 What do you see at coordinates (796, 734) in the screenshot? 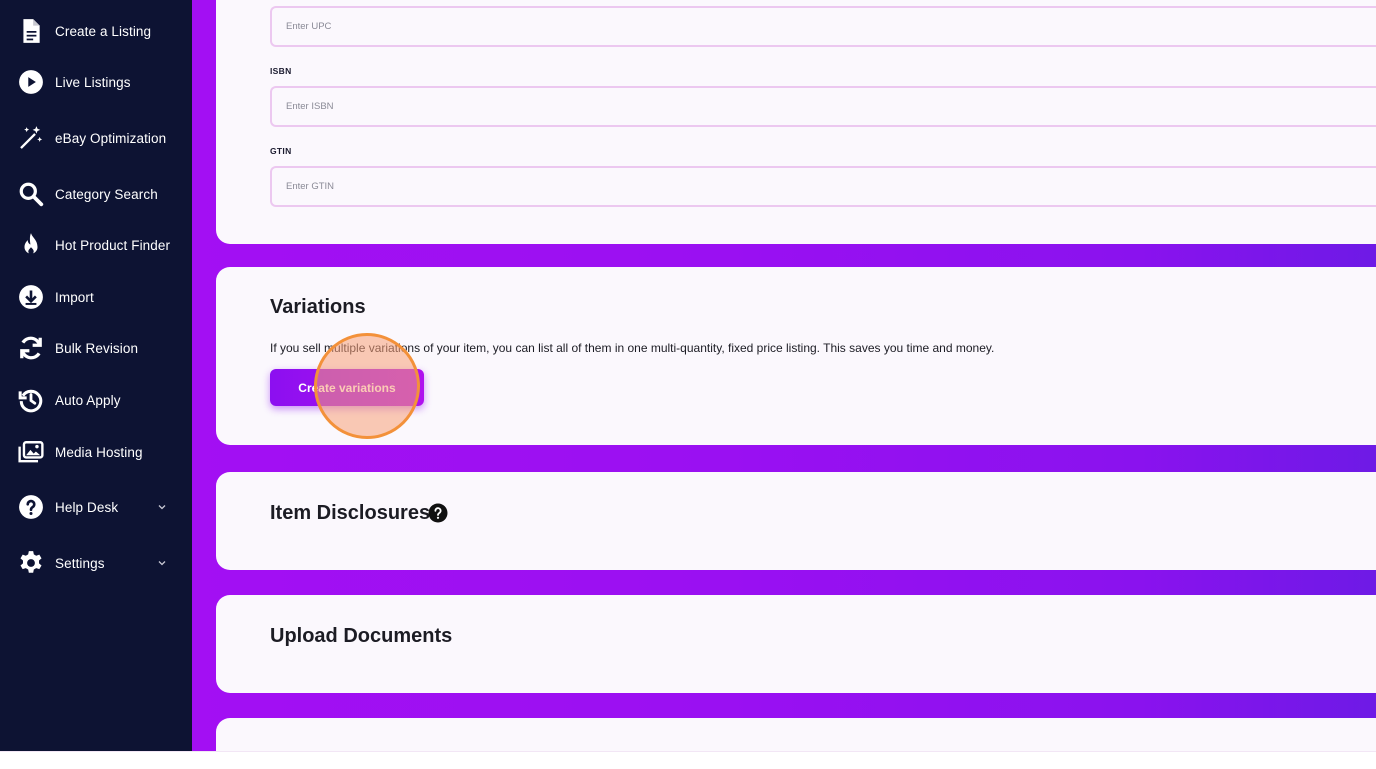
I see `next-section-card` at bounding box center [796, 734].